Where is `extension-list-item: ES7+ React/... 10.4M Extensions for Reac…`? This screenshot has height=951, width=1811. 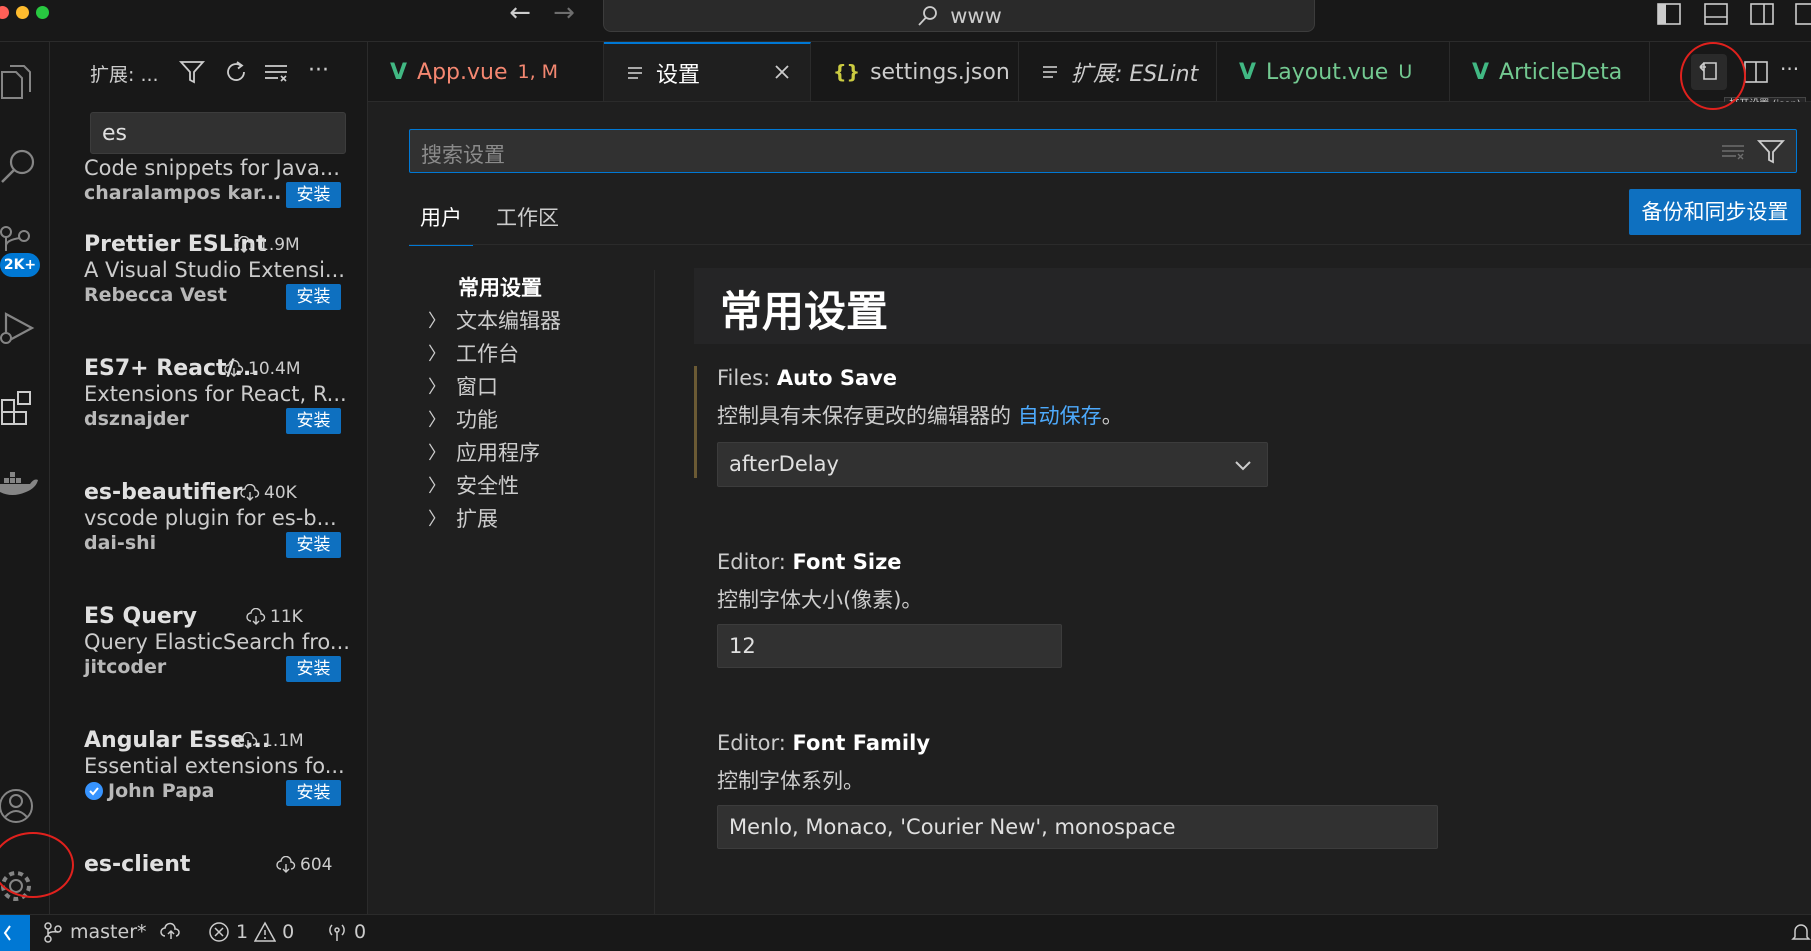 extension-list-item: ES7+ React/... 10.4M Extensions for Reac… is located at coordinates (208, 418).